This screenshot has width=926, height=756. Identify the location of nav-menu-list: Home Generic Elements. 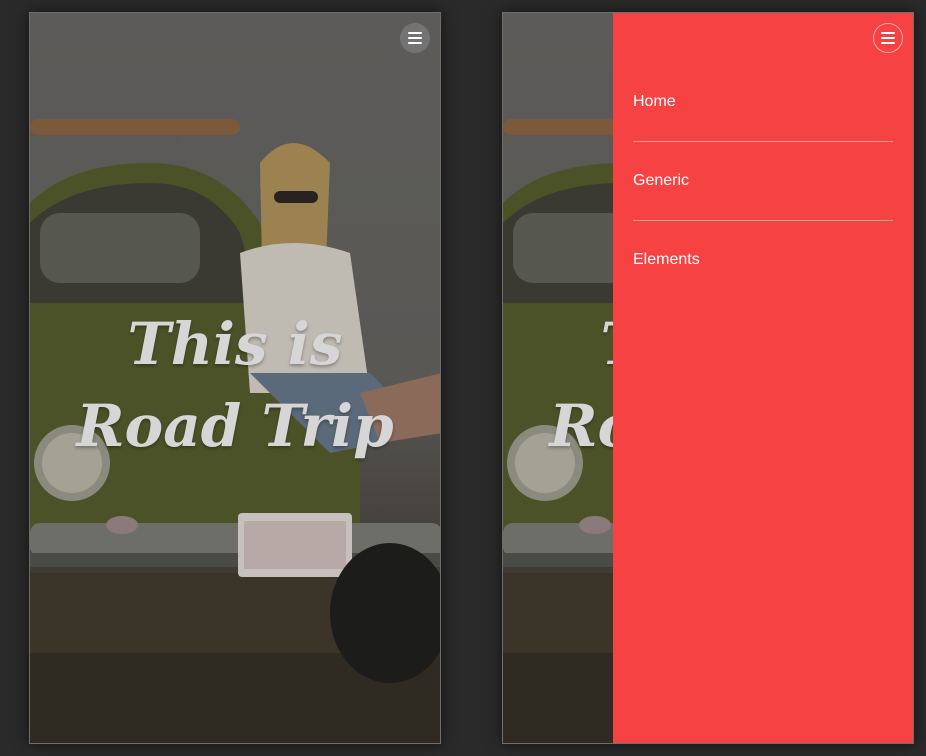
(763, 181).